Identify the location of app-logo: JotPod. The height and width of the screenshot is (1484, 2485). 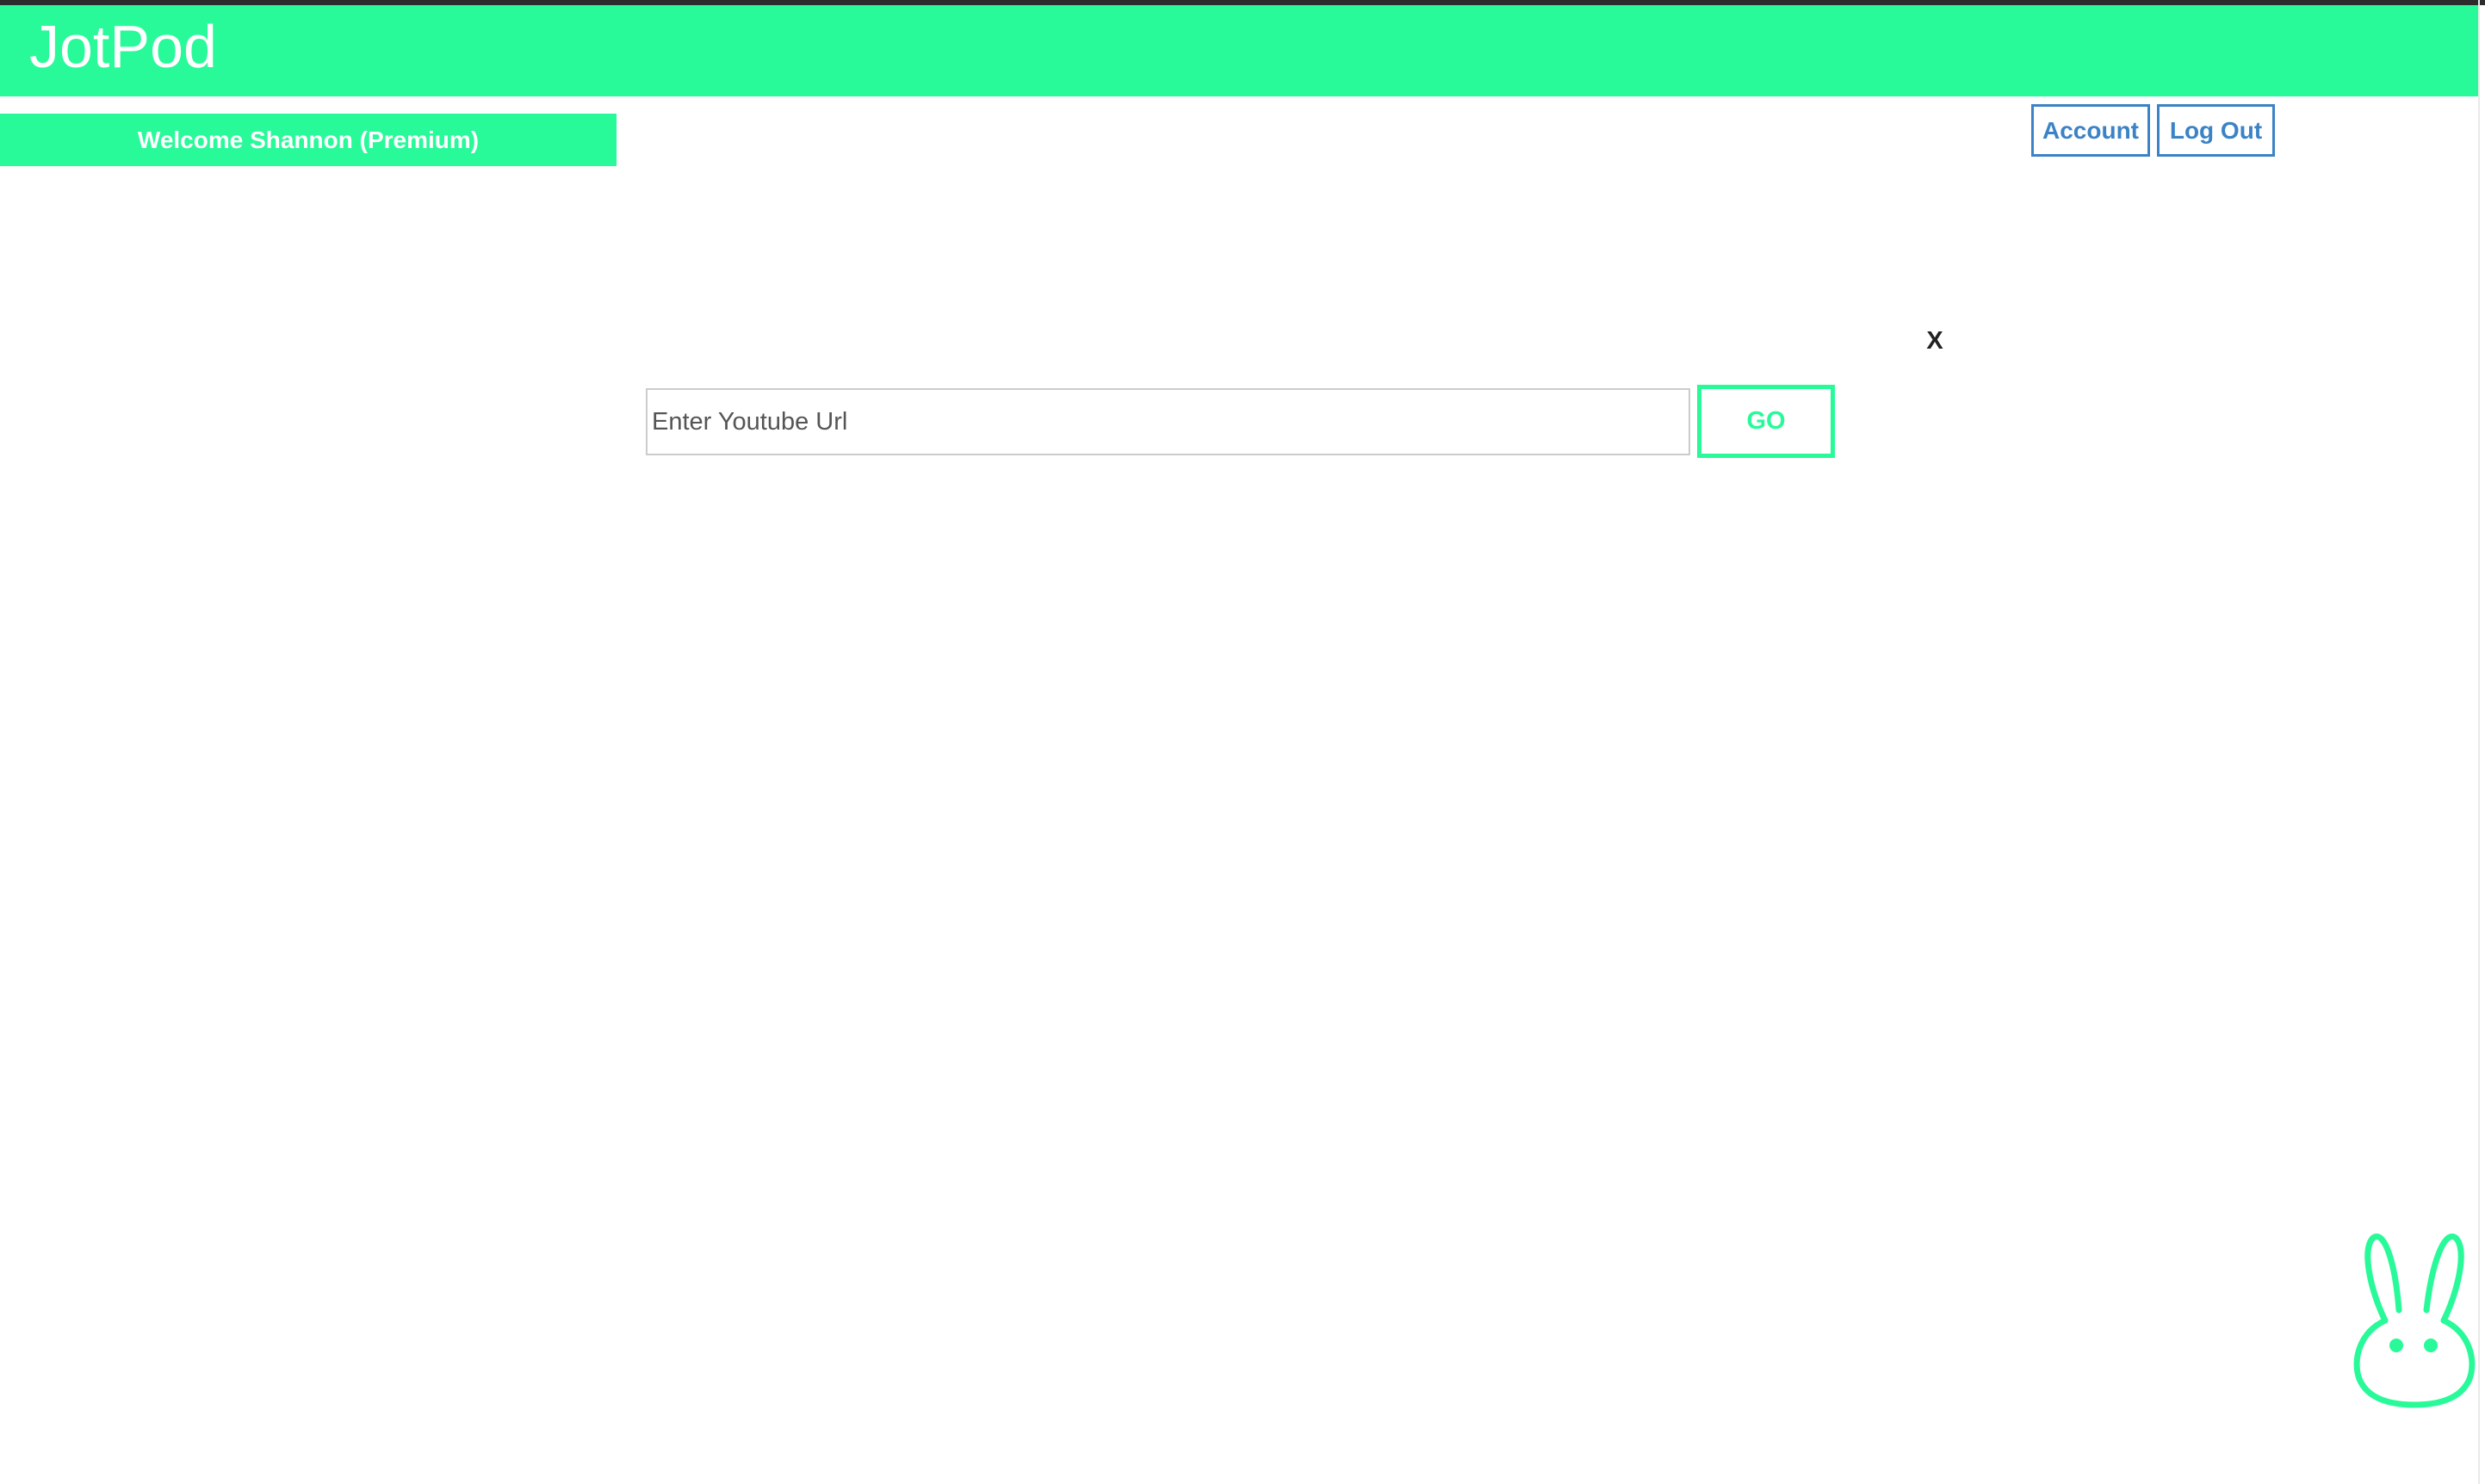
(123, 46).